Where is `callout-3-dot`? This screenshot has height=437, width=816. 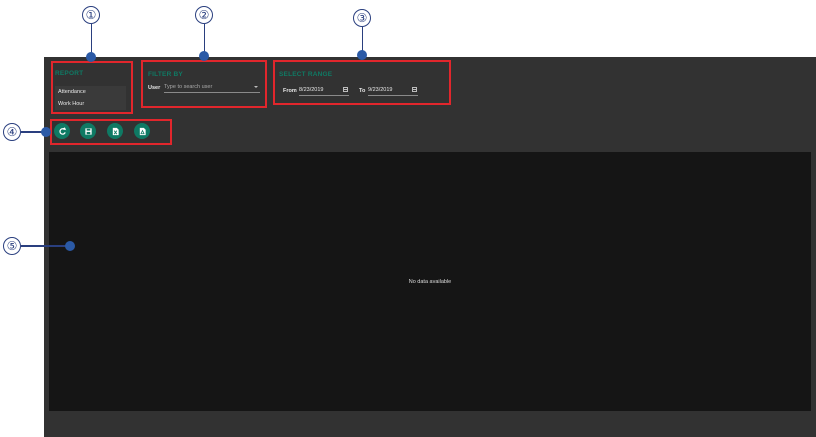 callout-3-dot is located at coordinates (362, 55).